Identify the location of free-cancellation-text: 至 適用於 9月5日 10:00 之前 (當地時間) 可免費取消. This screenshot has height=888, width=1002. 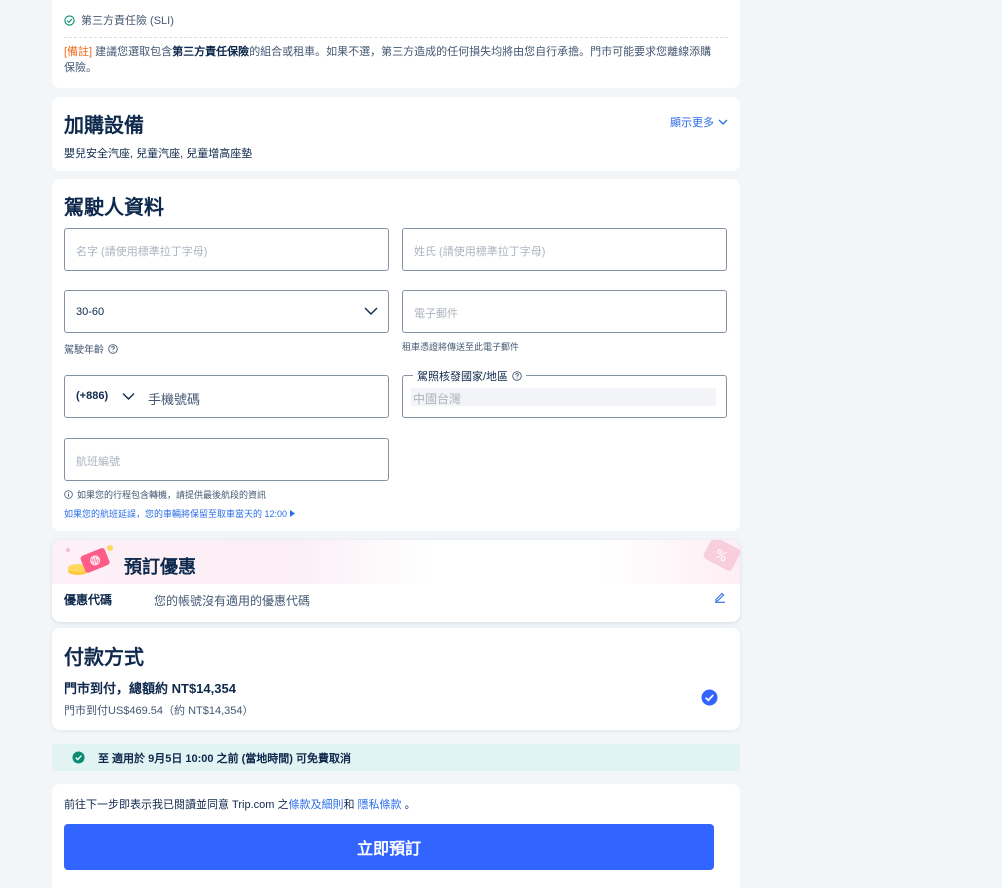
(225, 758).